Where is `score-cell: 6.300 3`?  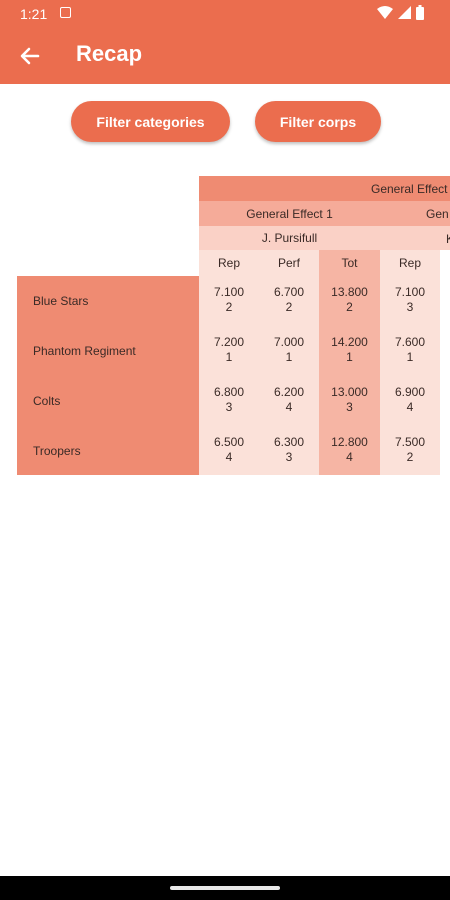
score-cell: 6.300 3 is located at coordinates (289, 450).